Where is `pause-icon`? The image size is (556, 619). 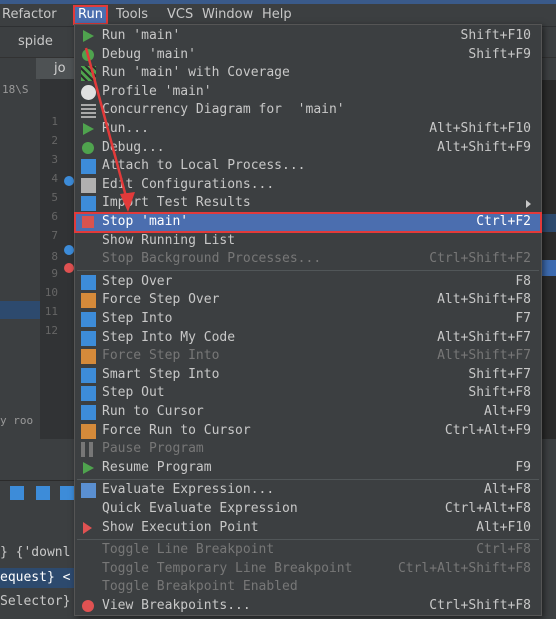
pause-icon is located at coordinates (87, 450).